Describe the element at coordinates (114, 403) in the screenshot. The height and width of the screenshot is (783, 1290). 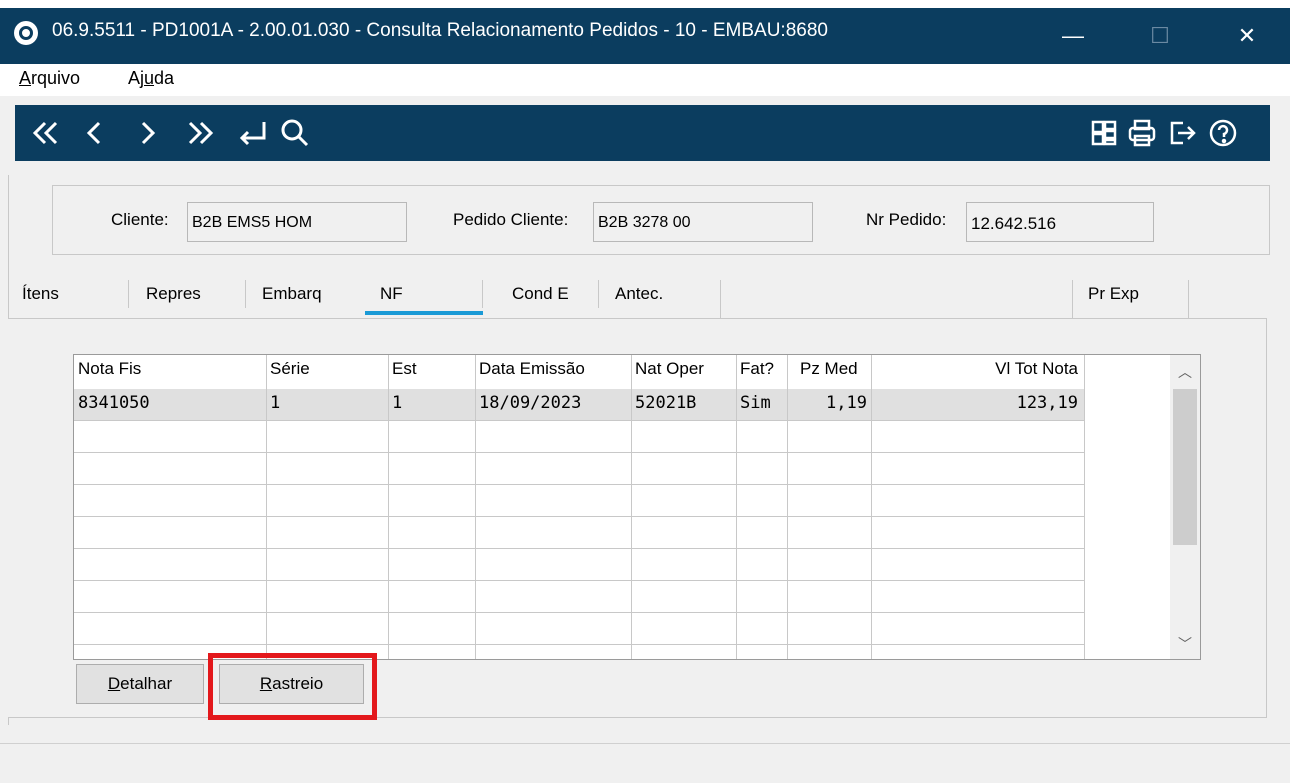
I see `cell-nota-fis: 8341050` at that location.